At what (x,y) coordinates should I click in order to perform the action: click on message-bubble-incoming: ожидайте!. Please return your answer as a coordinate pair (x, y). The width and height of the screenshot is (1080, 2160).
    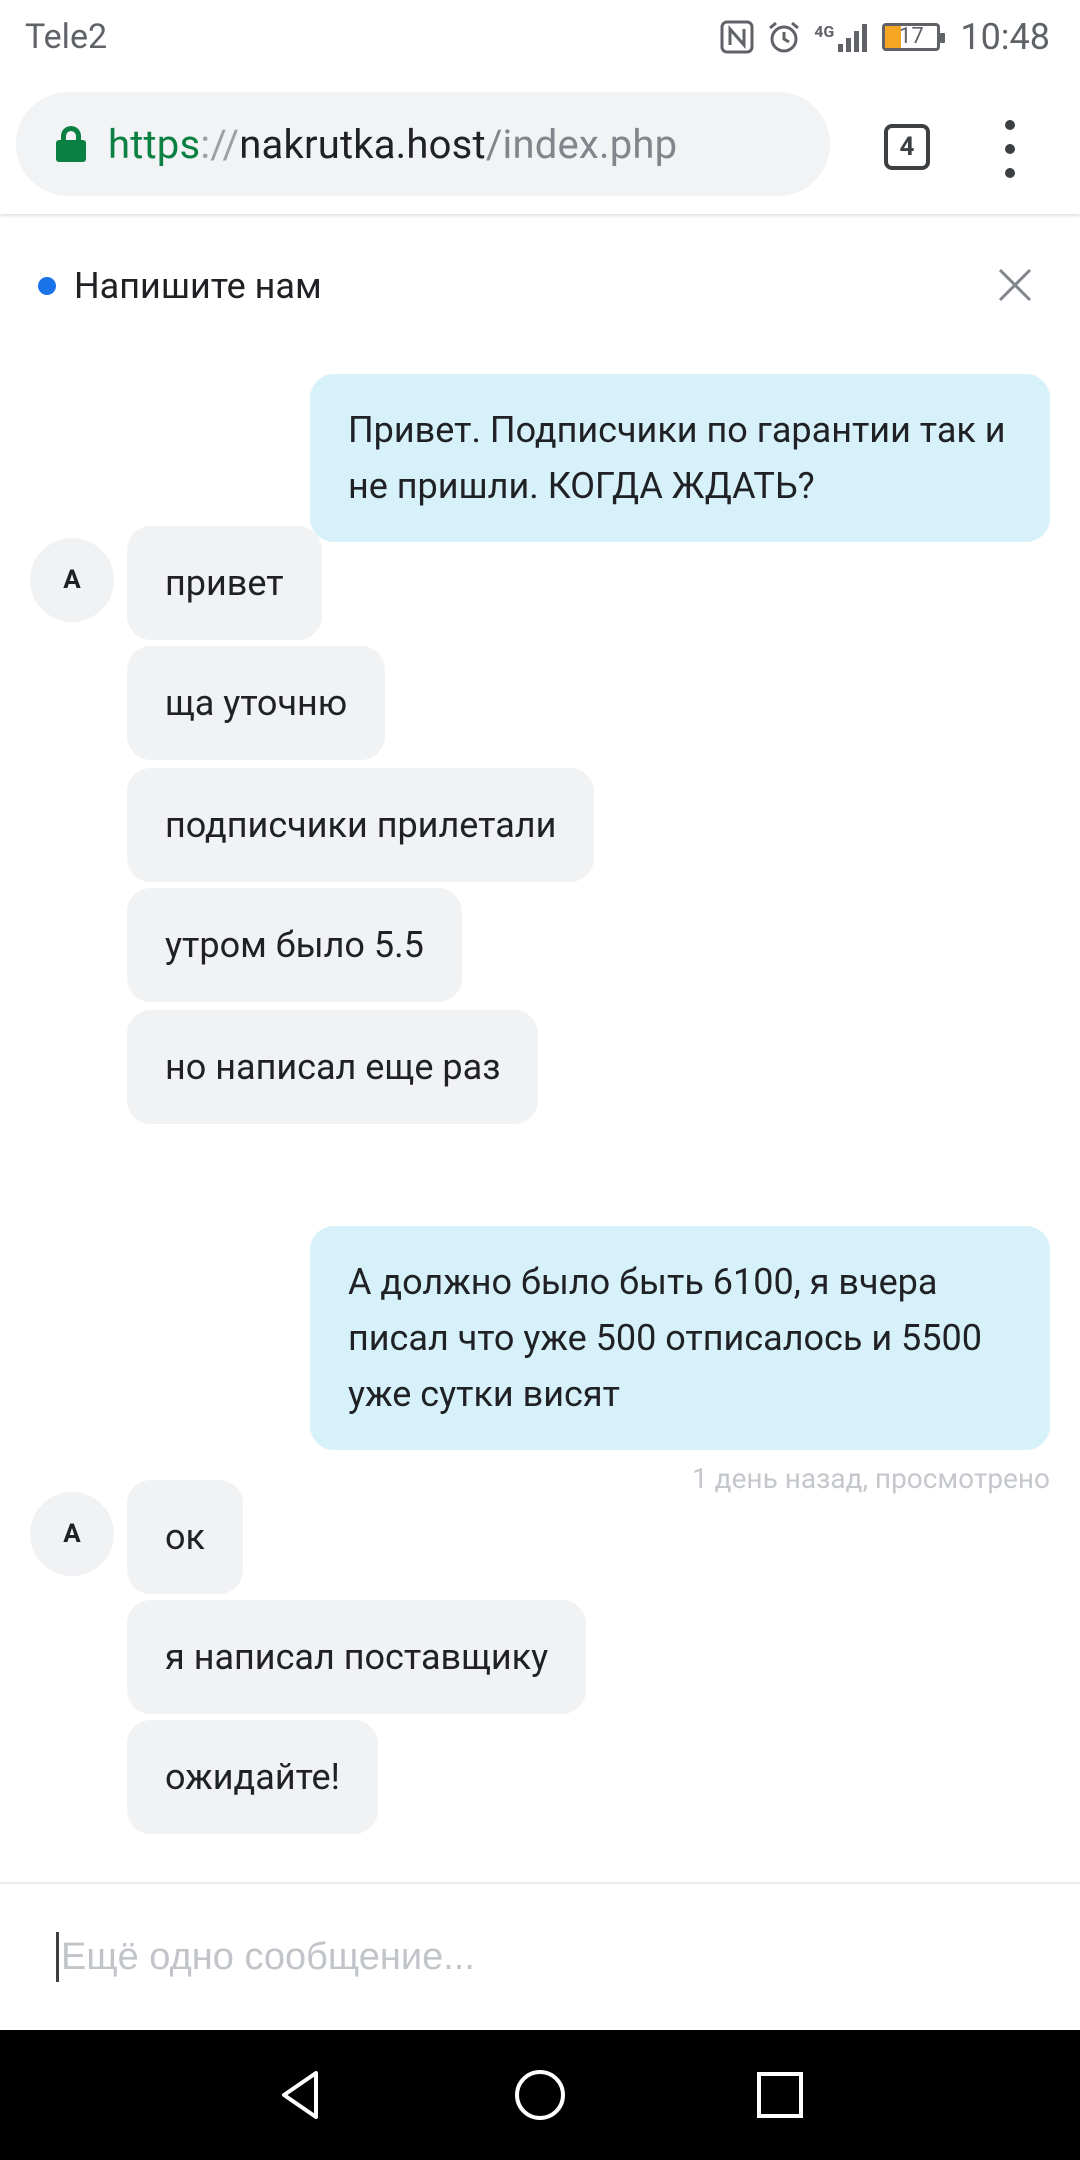
    Looking at the image, I should click on (252, 1777).